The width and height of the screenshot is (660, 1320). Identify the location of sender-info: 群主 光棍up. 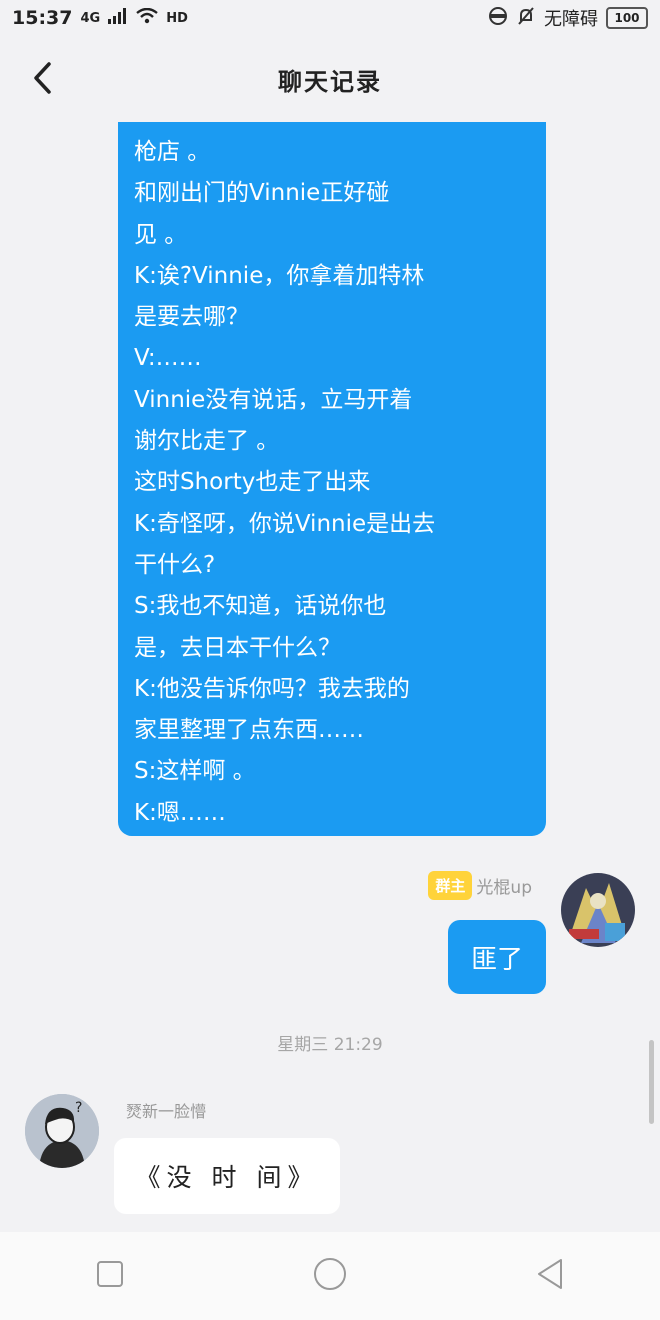
(480, 885).